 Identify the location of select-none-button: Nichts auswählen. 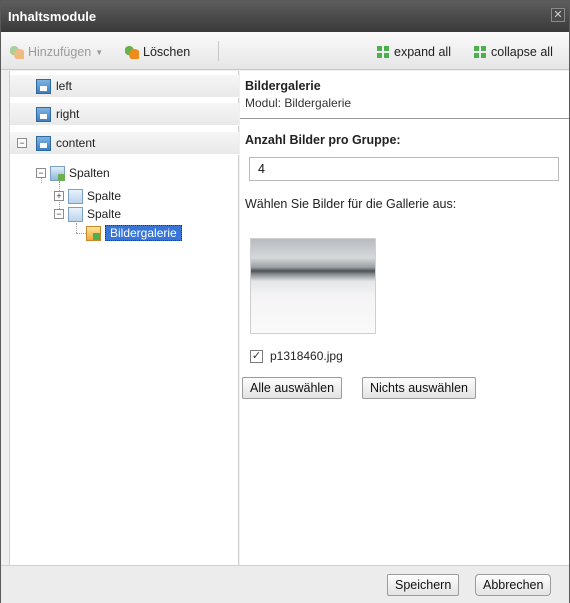
(419, 388).